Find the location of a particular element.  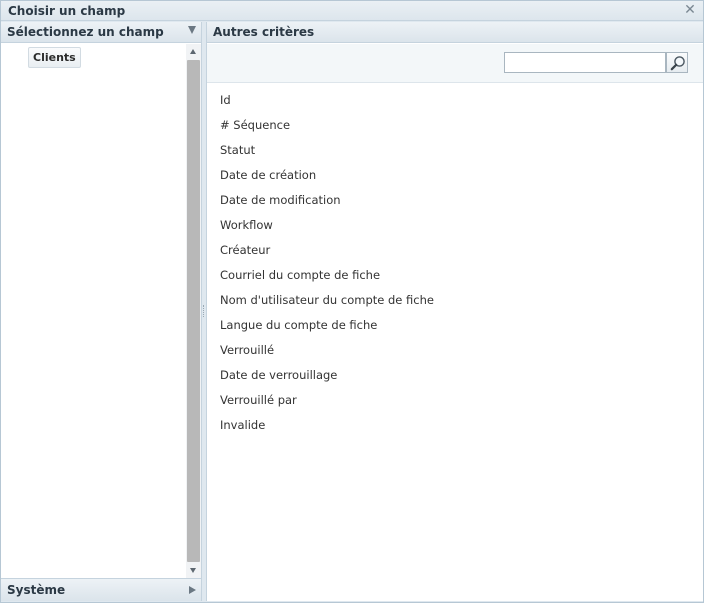

system-section-title: Système is located at coordinates (36, 590).